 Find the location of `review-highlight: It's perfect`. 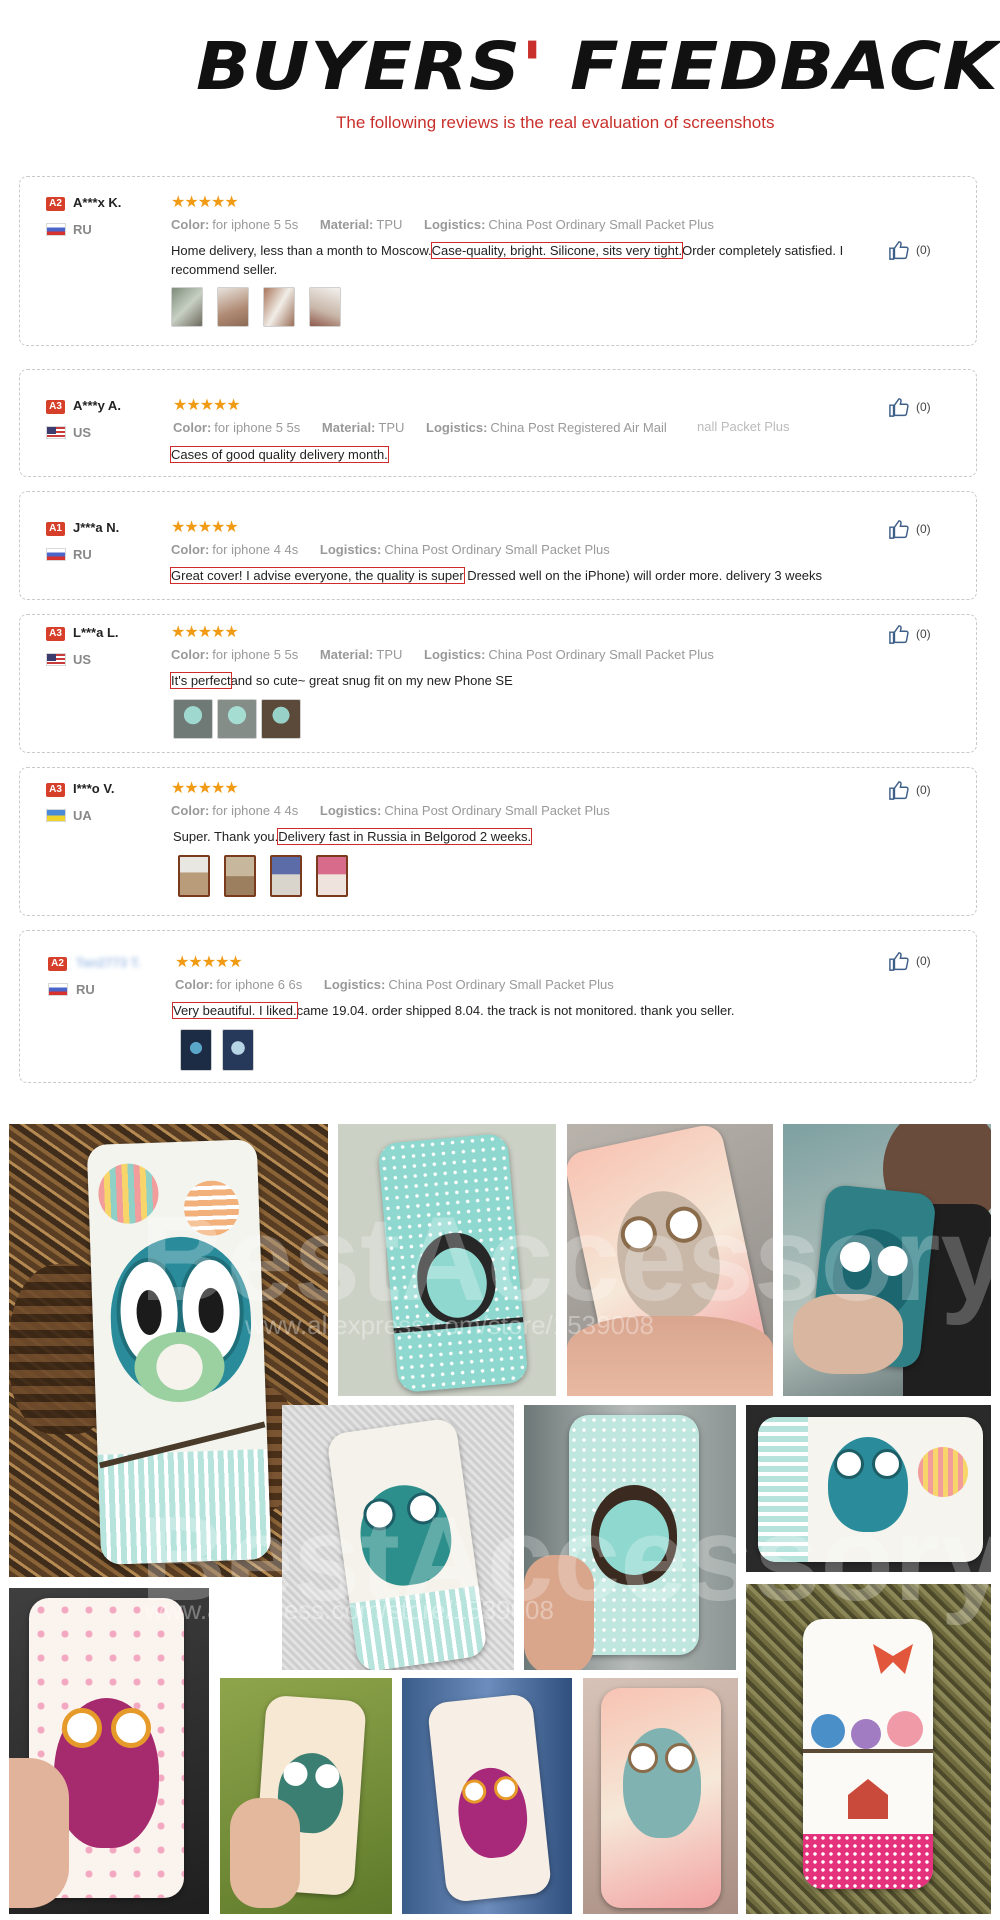

review-highlight: It's perfect is located at coordinates (201, 680).